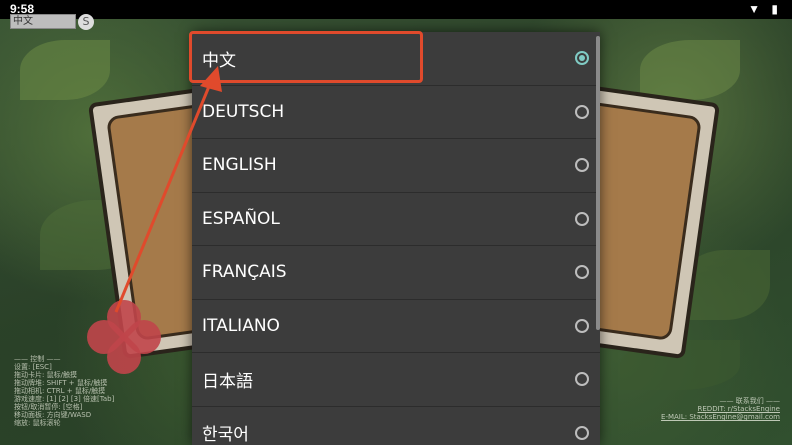 This screenshot has height=445, width=792. What do you see at coordinates (168, 189) in the screenshot?
I see `annotation-arrow-icon` at bounding box center [168, 189].